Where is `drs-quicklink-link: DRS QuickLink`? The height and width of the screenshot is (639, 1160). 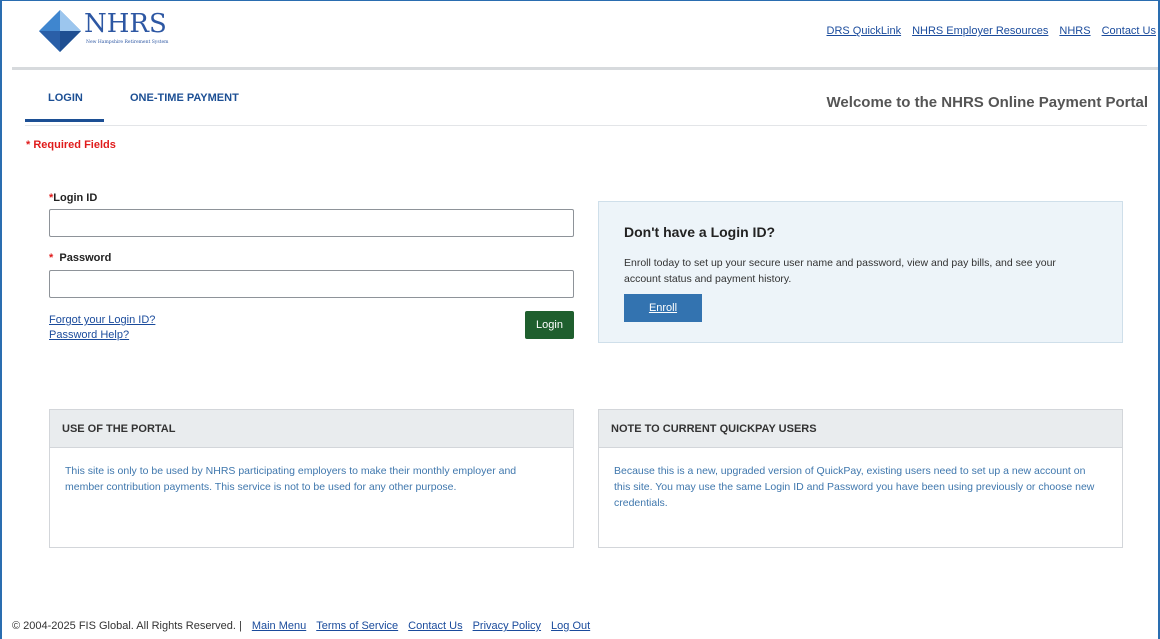
drs-quicklink-link: DRS QuickLink is located at coordinates (864, 31).